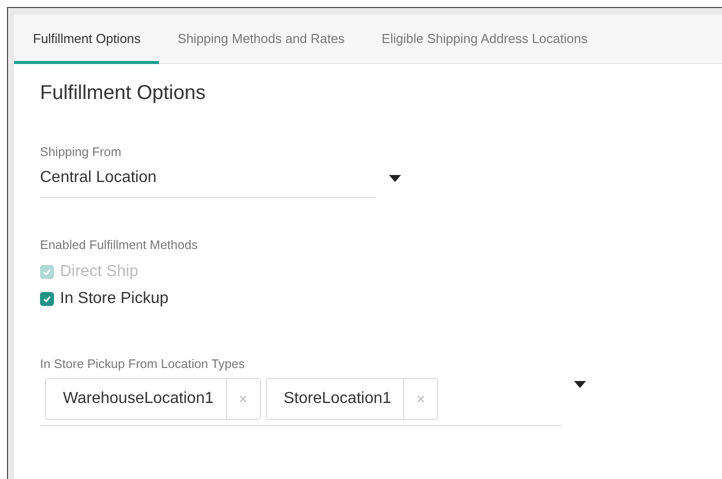  I want to click on tab: Fulfillment Options, so click(86, 39).